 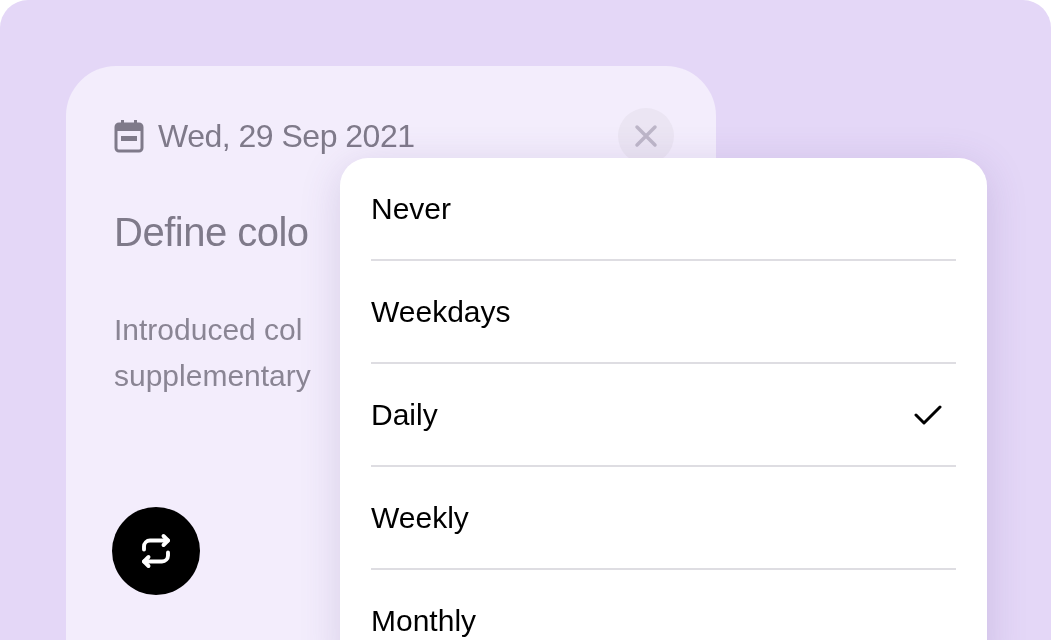 What do you see at coordinates (663, 312) in the screenshot?
I see `menu-option: Weekdays` at bounding box center [663, 312].